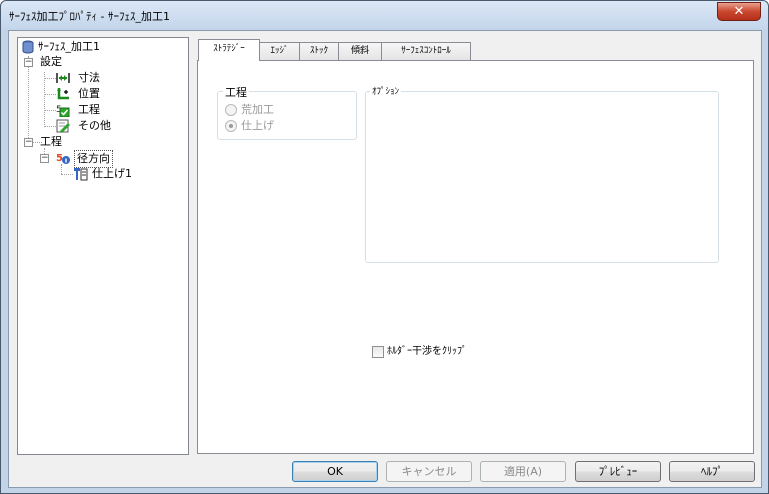 This screenshot has width=769, height=494. What do you see at coordinates (275, 126) in the screenshot?
I see `finish-radio: 仕上げ` at bounding box center [275, 126].